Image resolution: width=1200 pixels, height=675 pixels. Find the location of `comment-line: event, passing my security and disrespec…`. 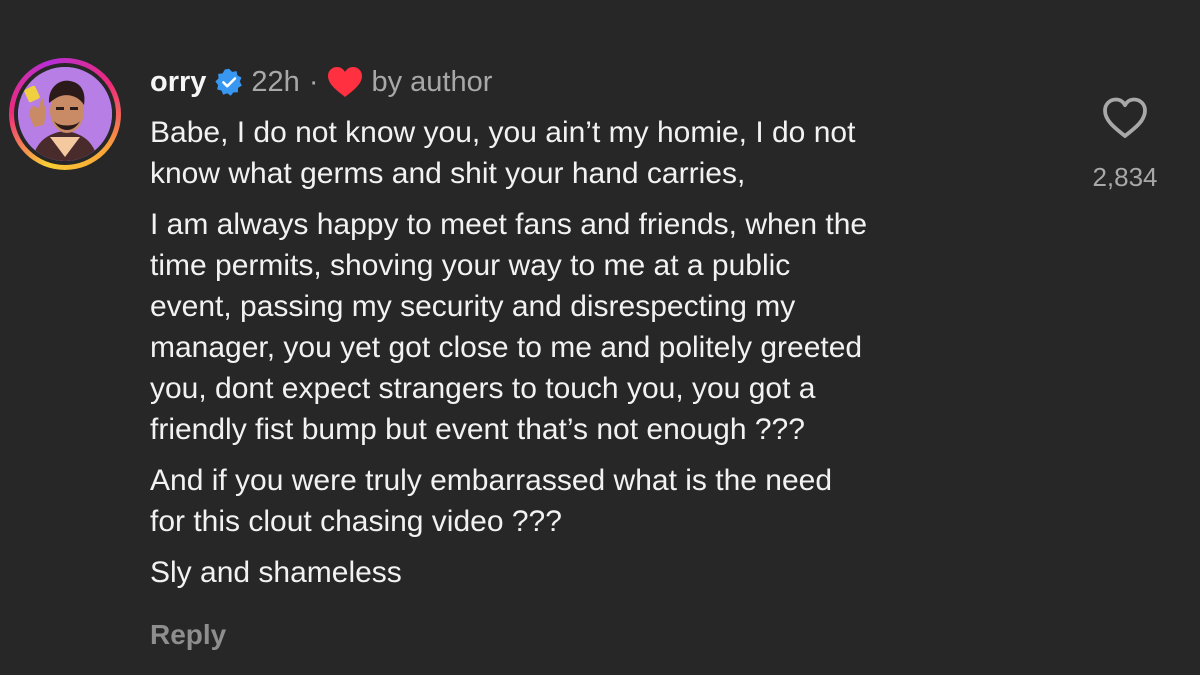

comment-line: event, passing my security and disrespec… is located at coordinates (473, 306).